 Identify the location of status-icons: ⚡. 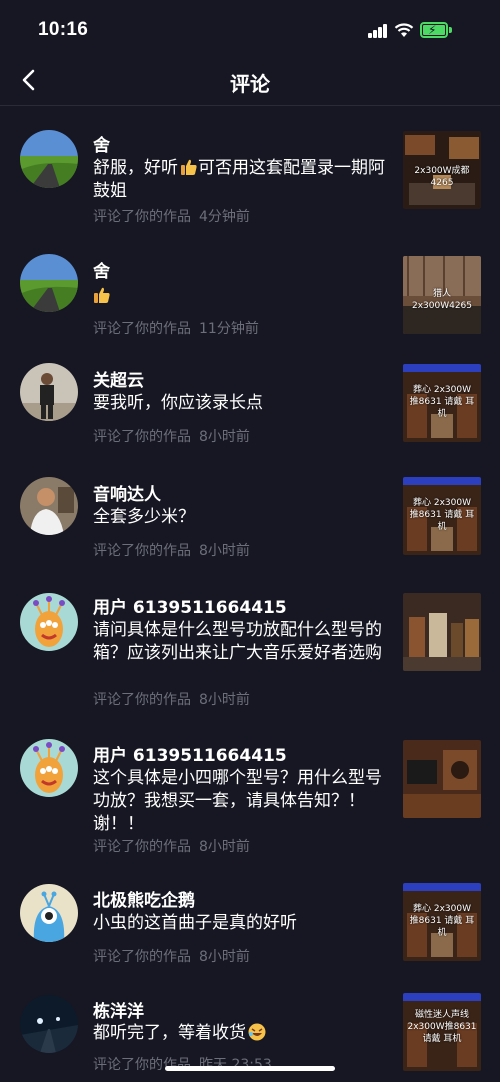
(423, 31).